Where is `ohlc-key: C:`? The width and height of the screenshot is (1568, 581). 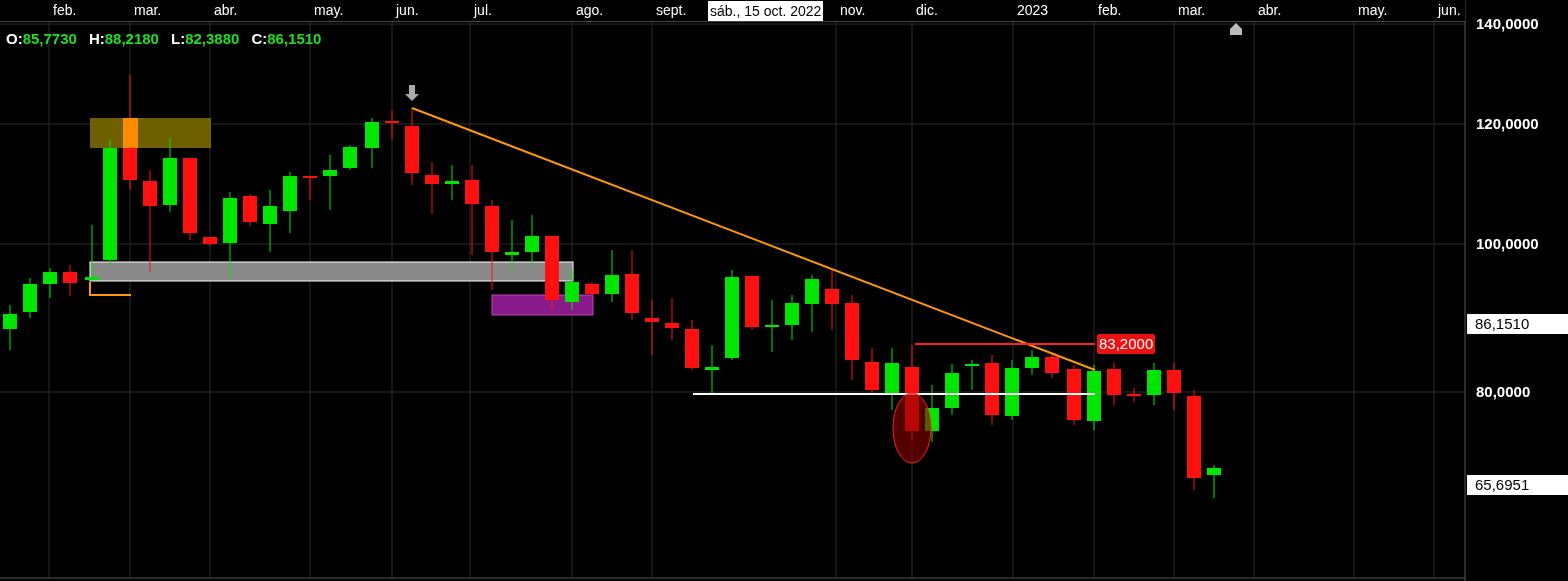
ohlc-key: C: is located at coordinates (259, 39).